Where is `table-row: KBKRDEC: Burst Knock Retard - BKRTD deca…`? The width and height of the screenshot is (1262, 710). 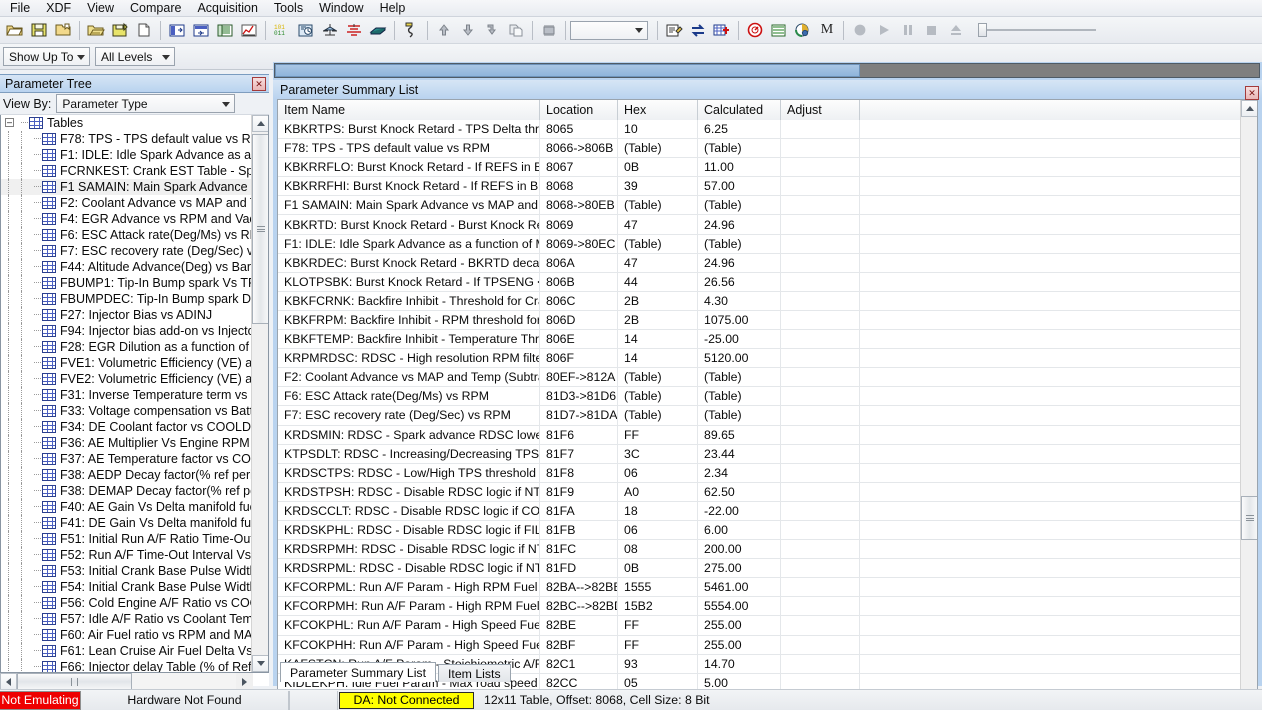
table-row: KBKRDEC: Burst Knock Retard - BKRTD deca… is located at coordinates (767, 263).